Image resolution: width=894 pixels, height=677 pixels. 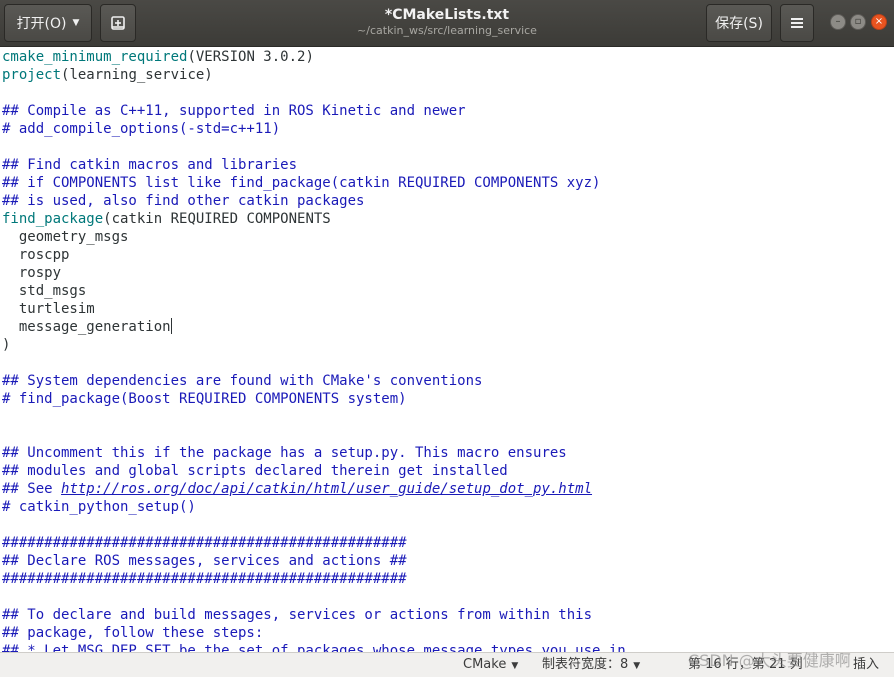 I want to click on code-line: ), so click(x=6, y=345).